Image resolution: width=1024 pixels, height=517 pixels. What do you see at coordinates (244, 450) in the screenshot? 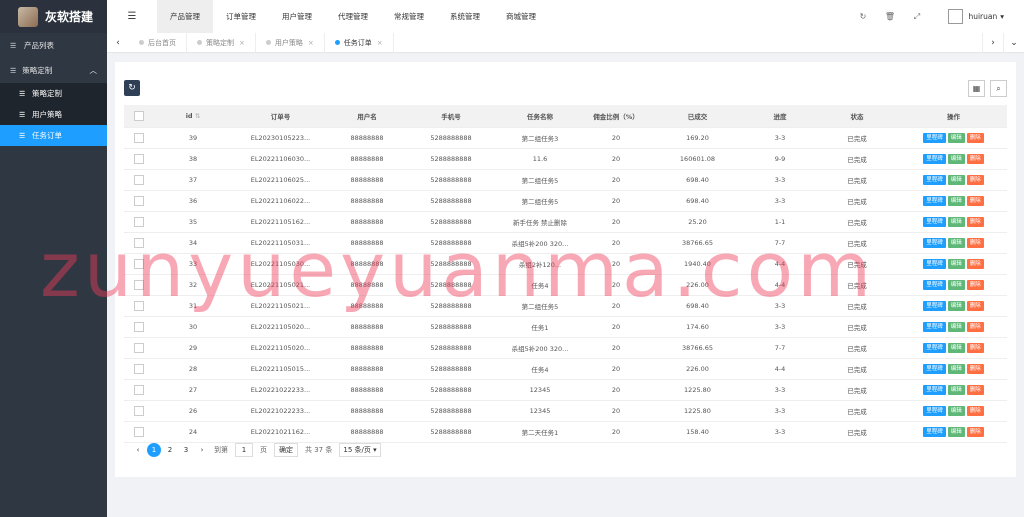
I see `goto-page-input: 1` at bounding box center [244, 450].